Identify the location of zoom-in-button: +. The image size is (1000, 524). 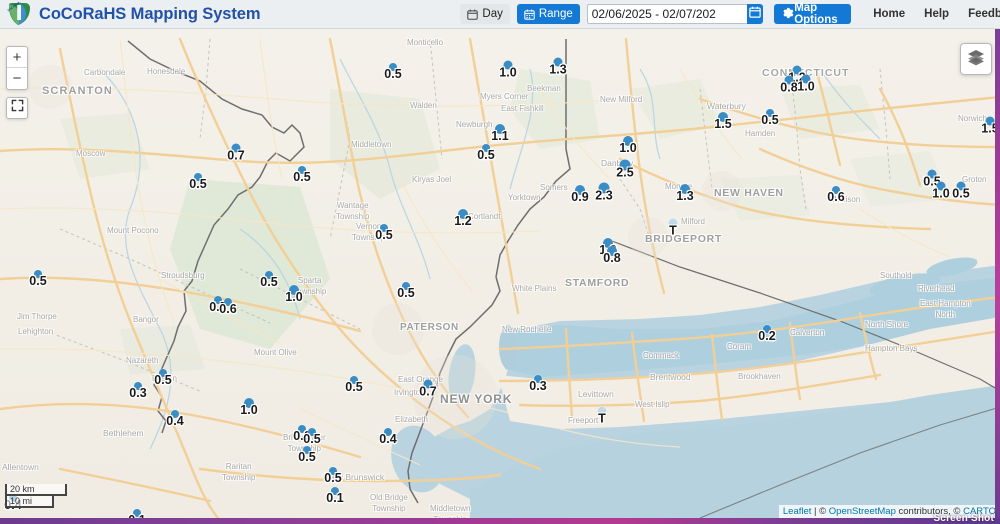
(17, 57).